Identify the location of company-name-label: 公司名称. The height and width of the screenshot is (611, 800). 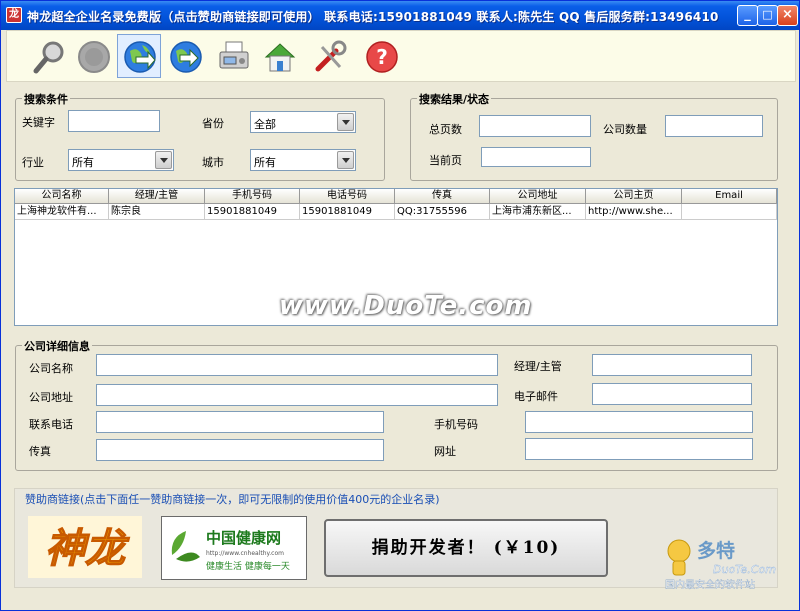
(51, 368).